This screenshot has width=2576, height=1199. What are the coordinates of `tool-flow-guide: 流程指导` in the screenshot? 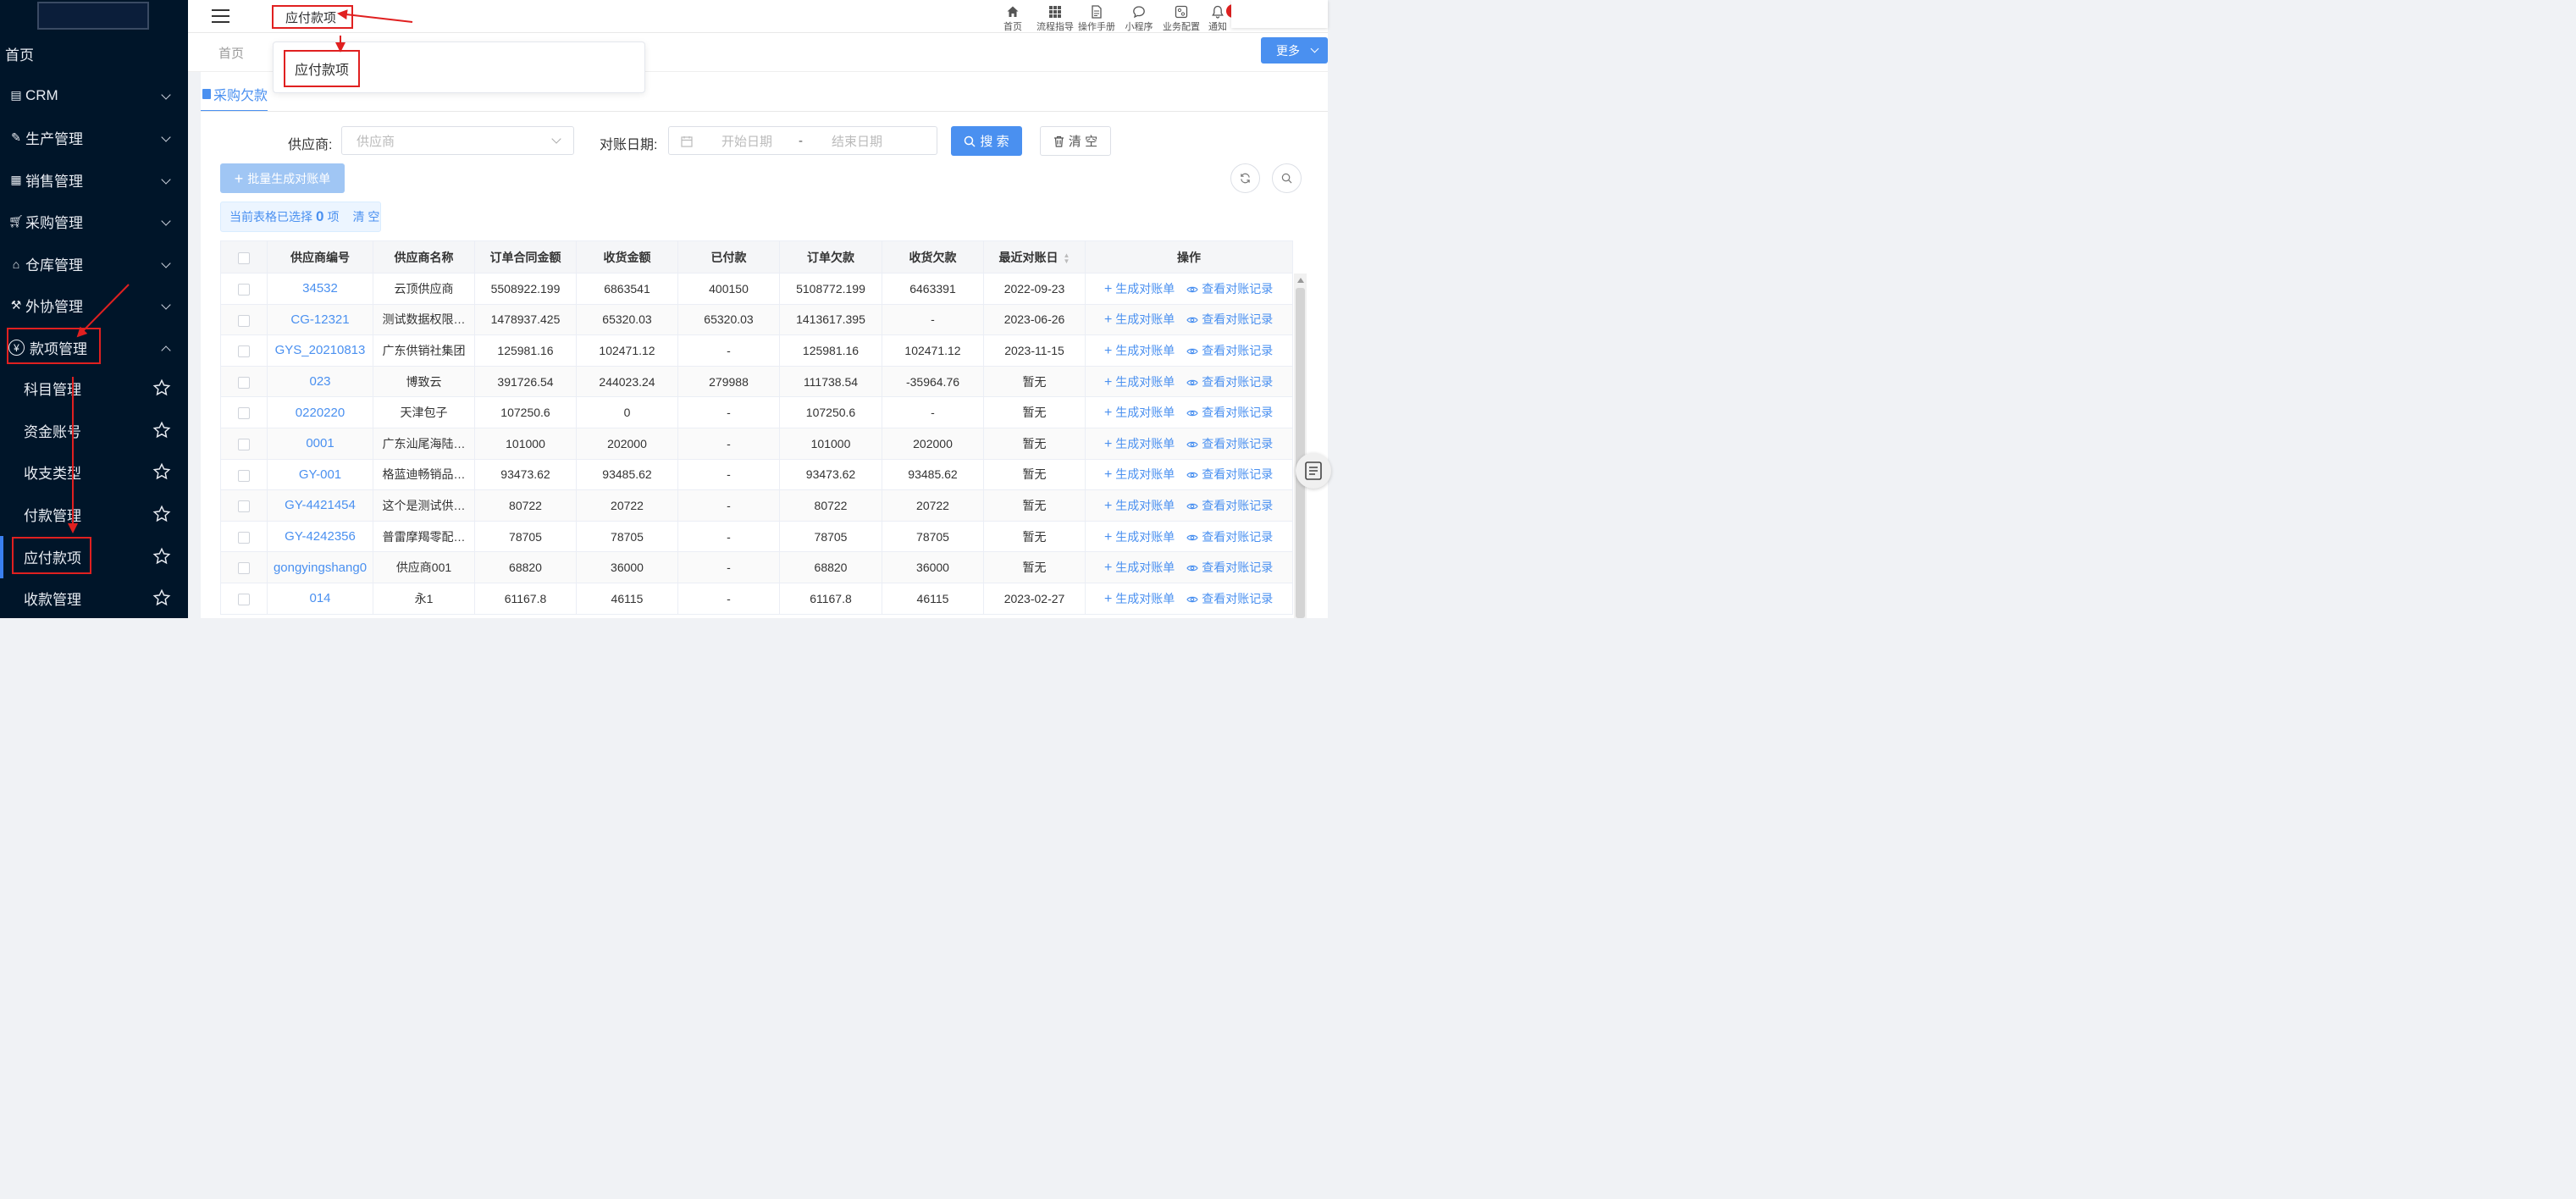 It's located at (1055, 19).